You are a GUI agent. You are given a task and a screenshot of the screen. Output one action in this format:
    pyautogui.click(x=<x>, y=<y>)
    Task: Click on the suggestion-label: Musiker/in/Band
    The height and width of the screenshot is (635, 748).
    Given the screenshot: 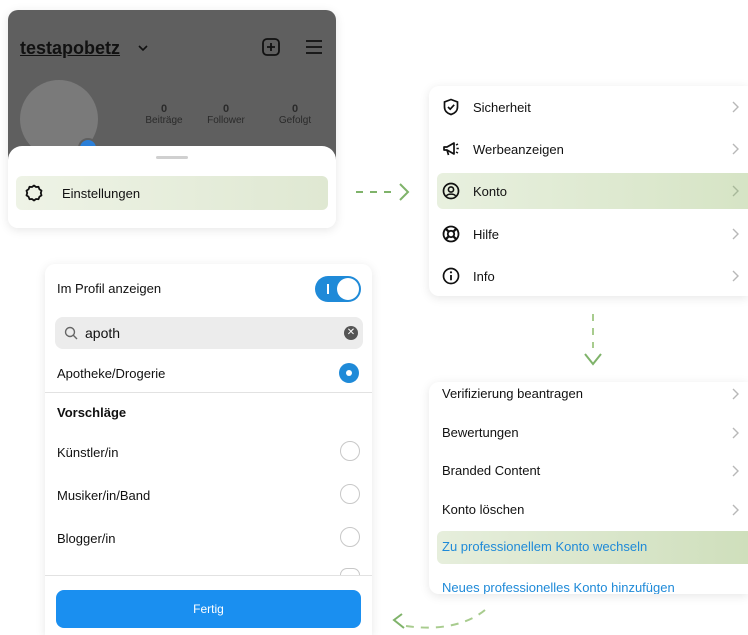 What is the action you would take?
    pyautogui.click(x=103, y=495)
    